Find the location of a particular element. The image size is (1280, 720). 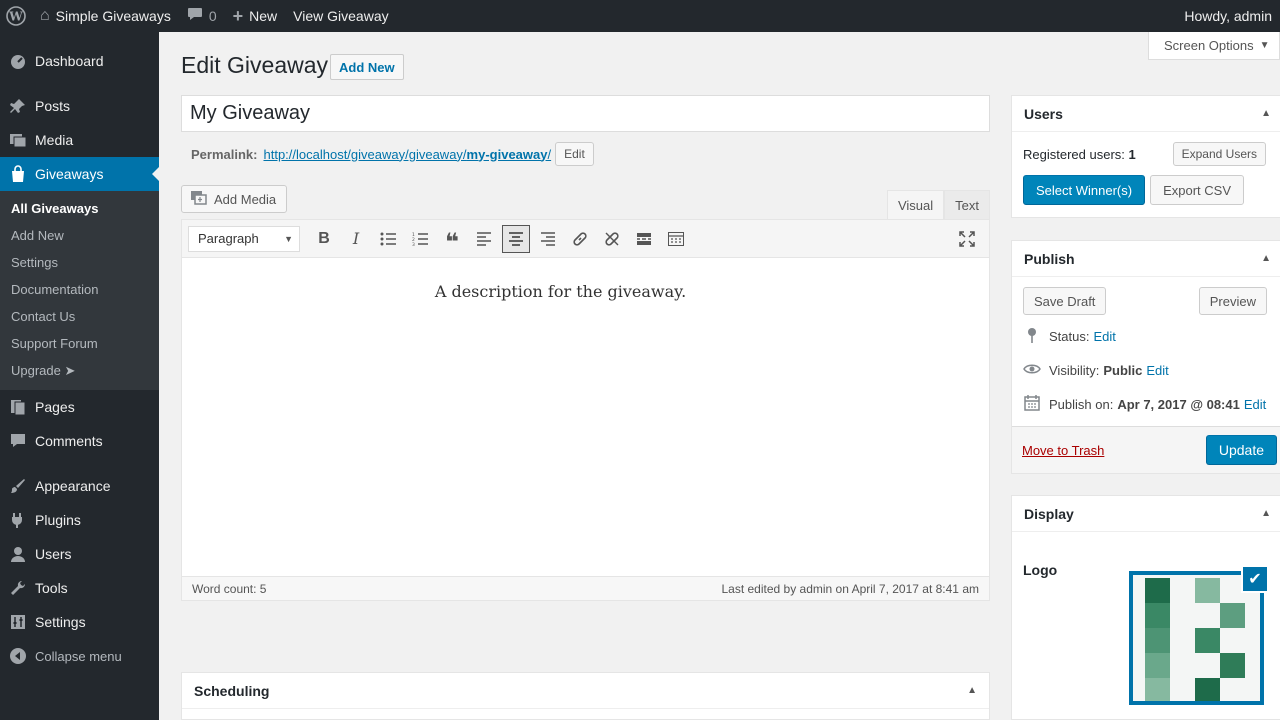

plug-icon is located at coordinates (18, 520).